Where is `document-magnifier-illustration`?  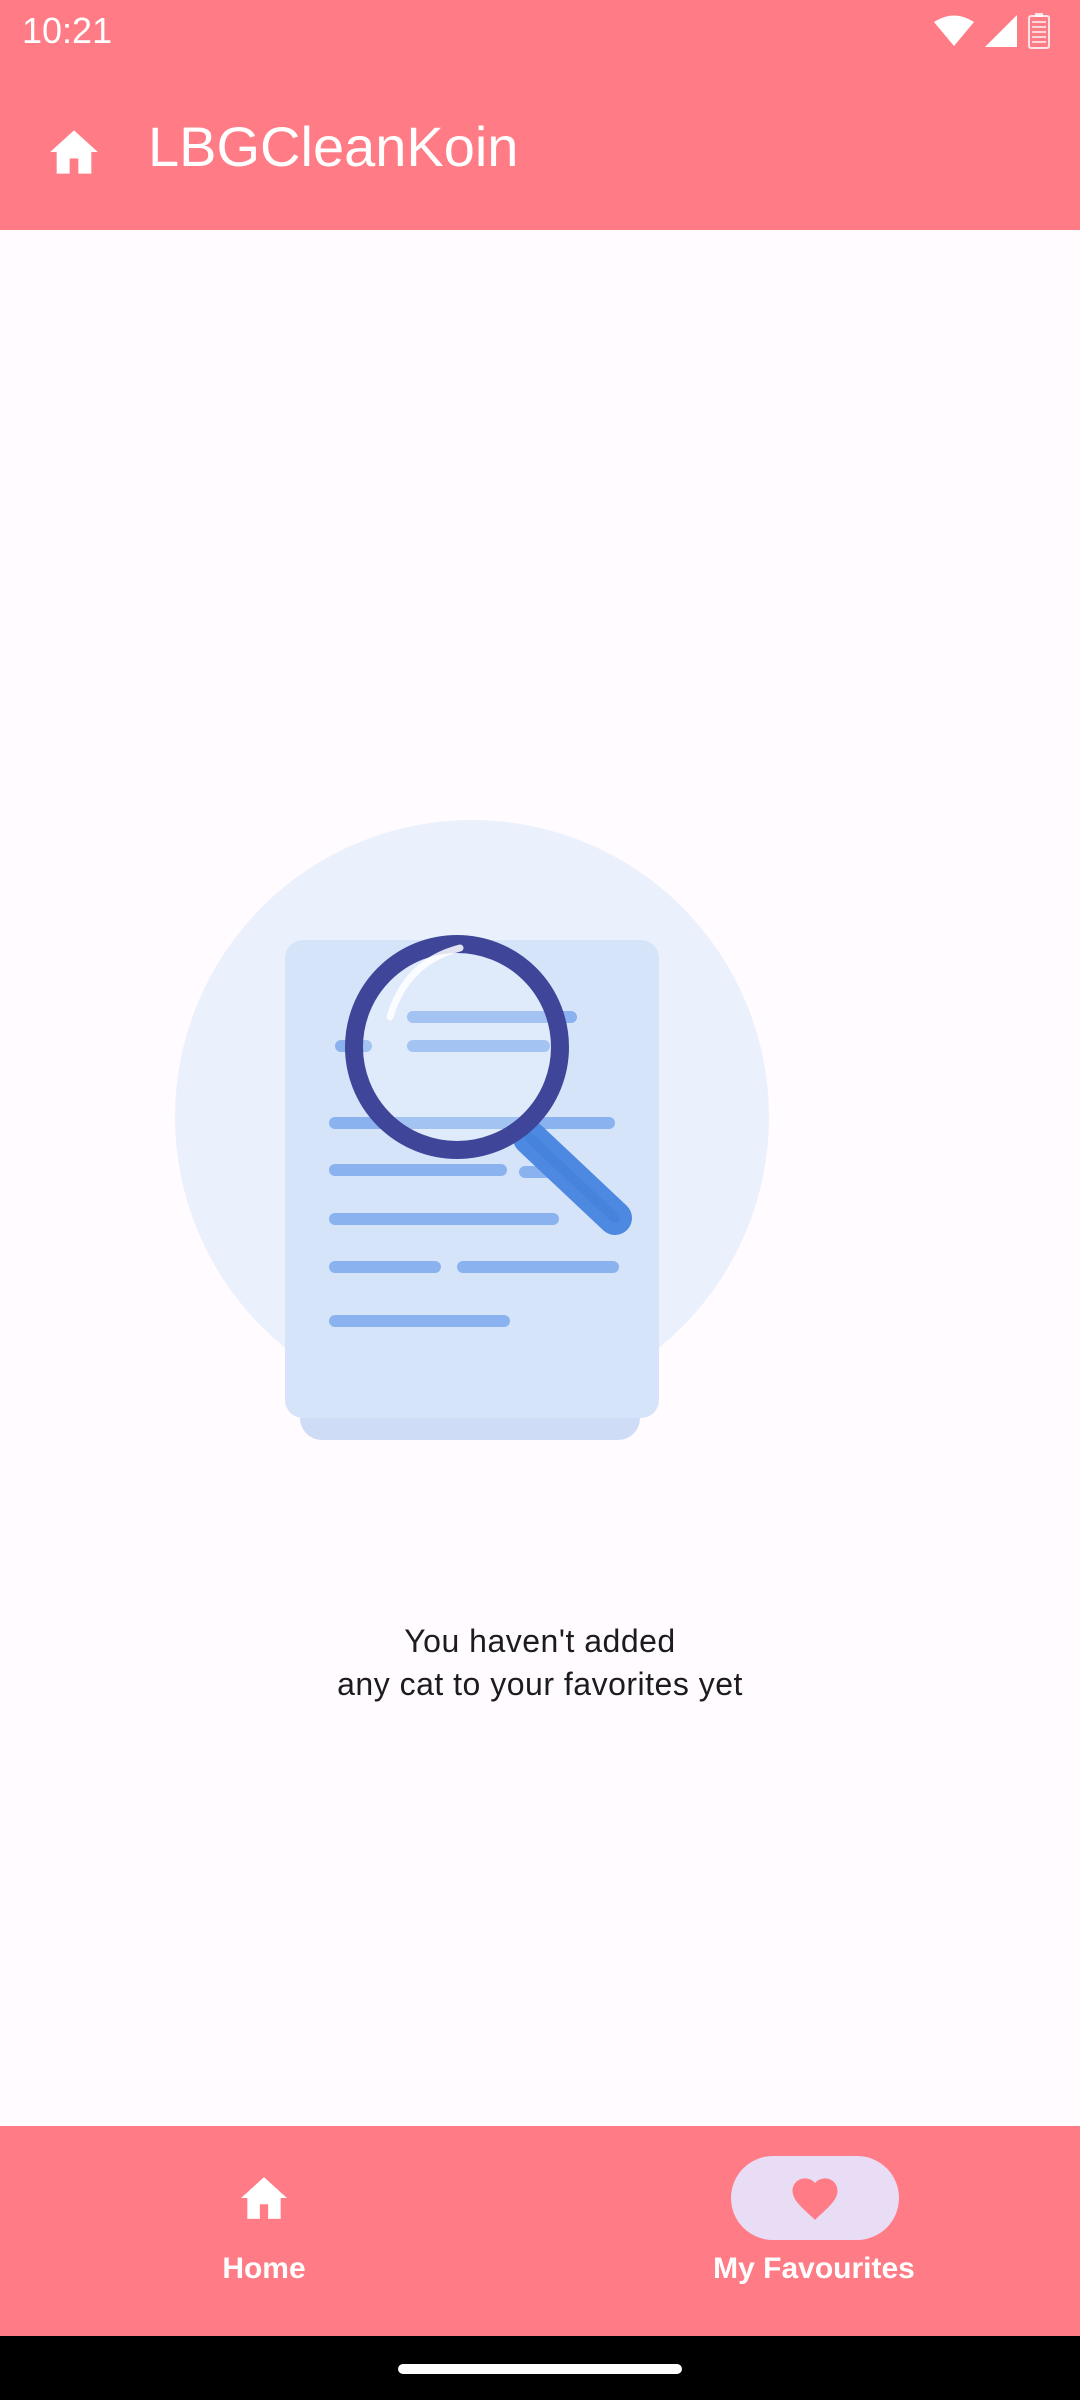 document-magnifier-illustration is located at coordinates (472, 1130).